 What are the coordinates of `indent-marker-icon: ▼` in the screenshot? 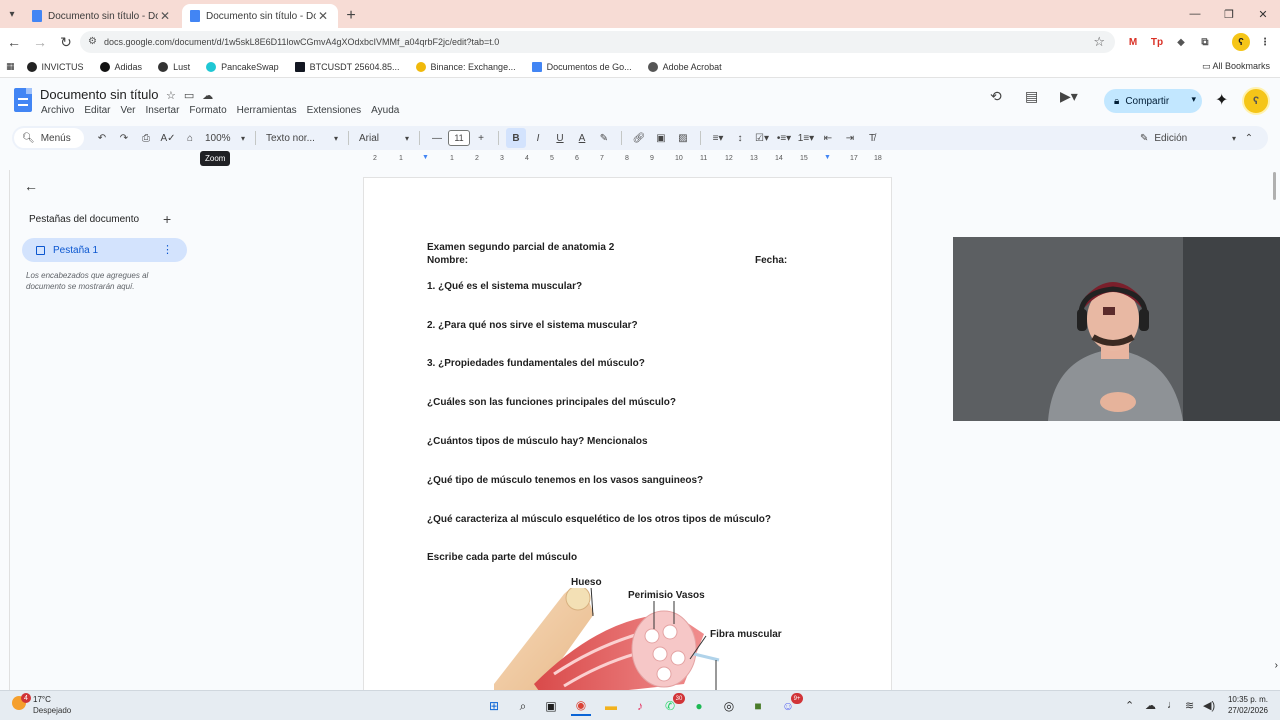 It's located at (425, 157).